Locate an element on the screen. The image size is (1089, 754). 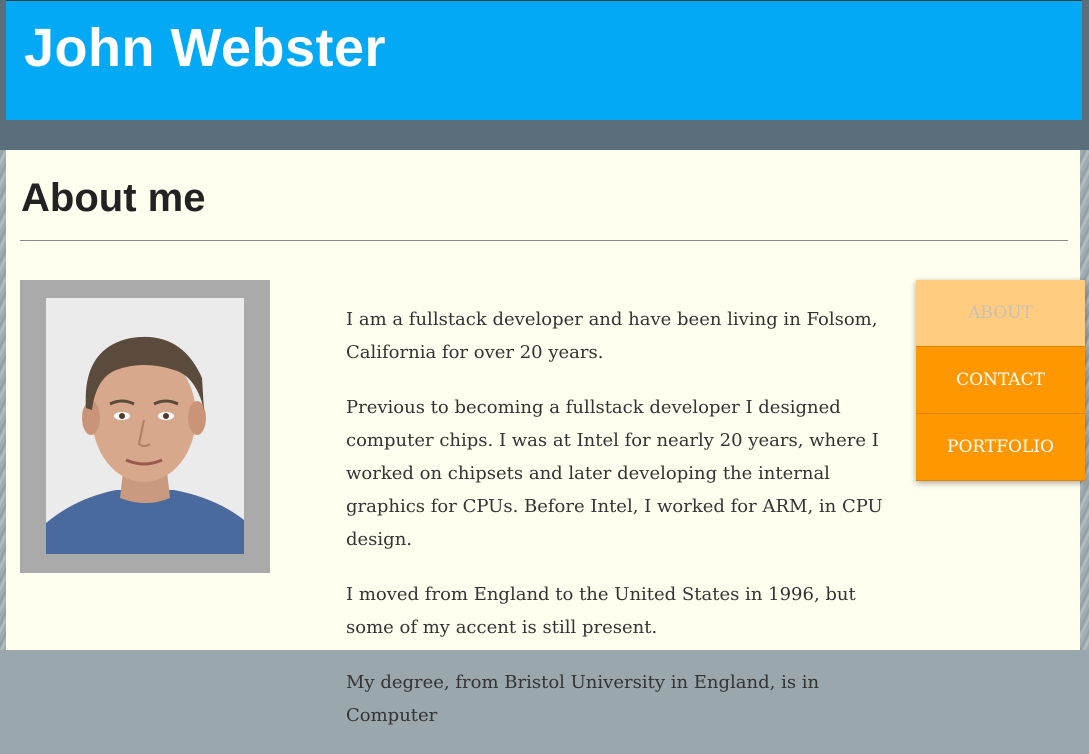
heading-divider is located at coordinates (544, 240).